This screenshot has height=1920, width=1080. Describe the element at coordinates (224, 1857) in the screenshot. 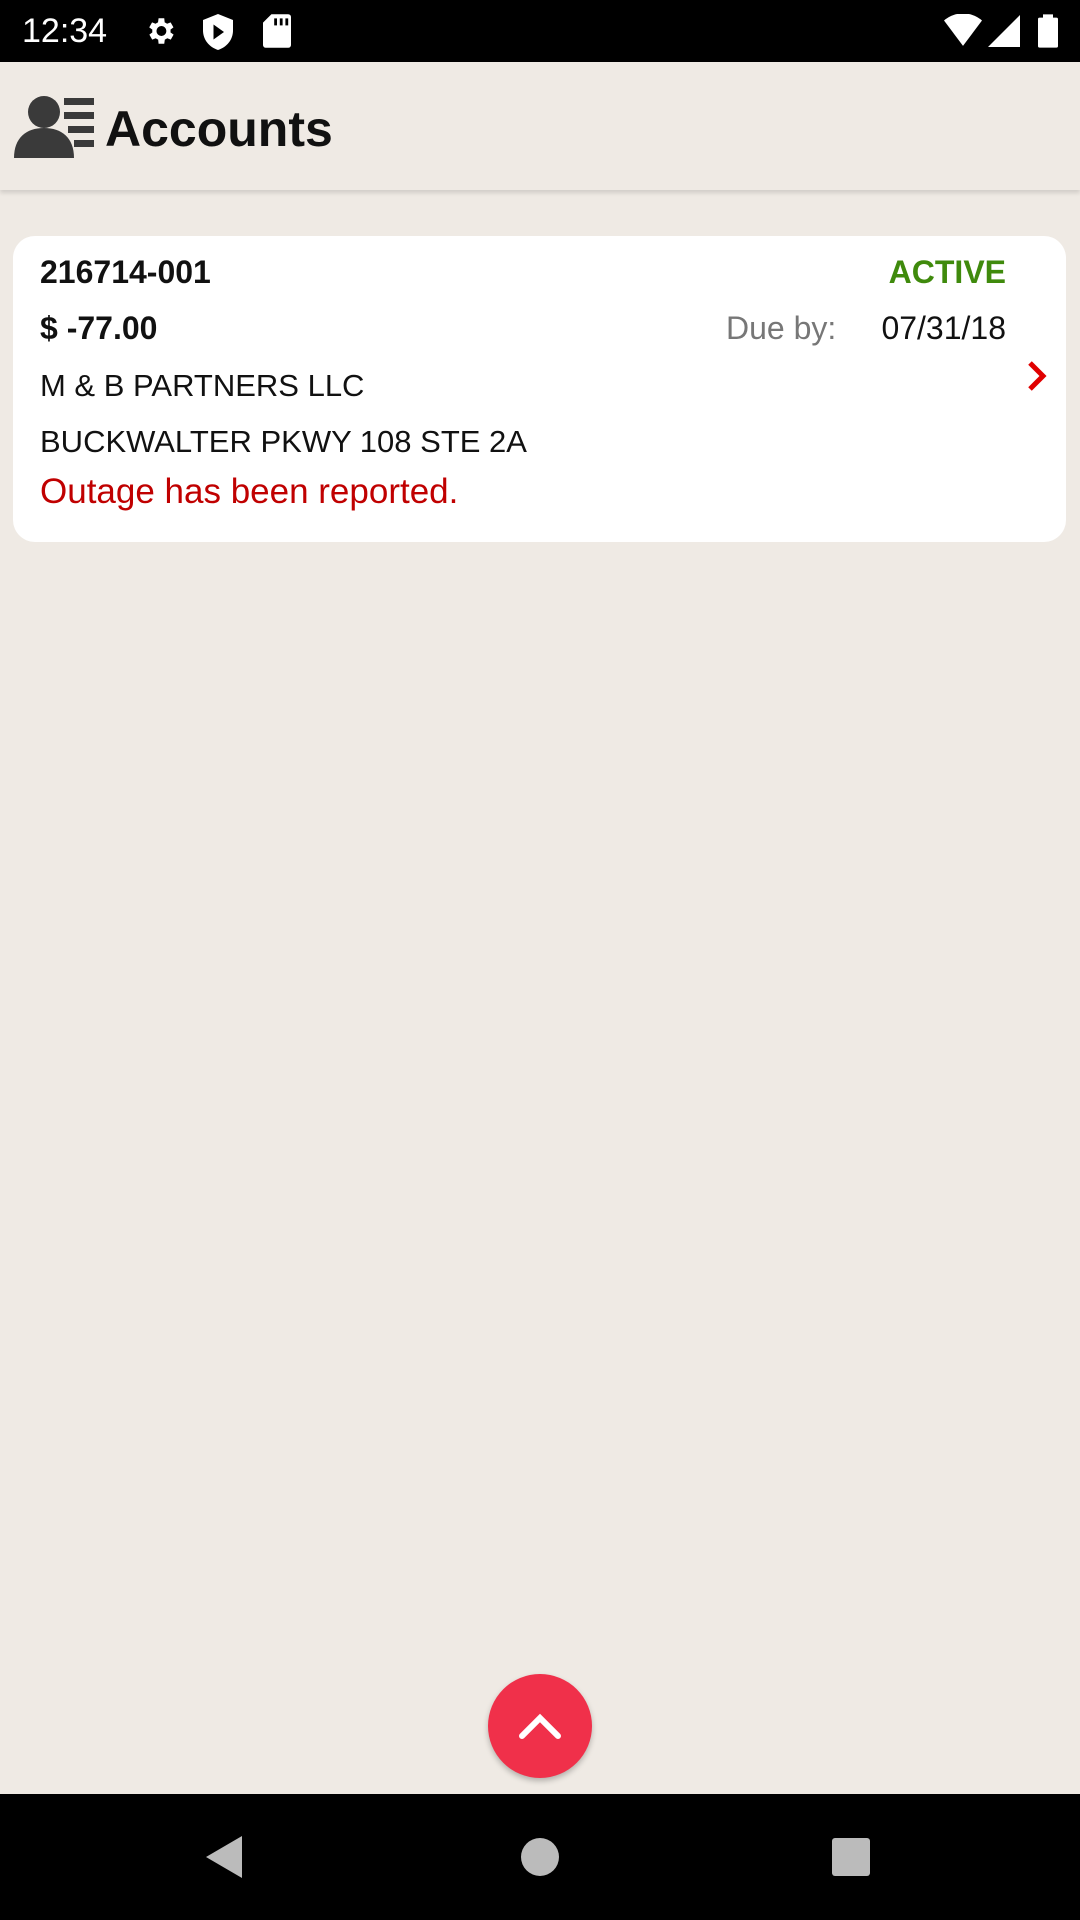

I see `back-icon` at that location.